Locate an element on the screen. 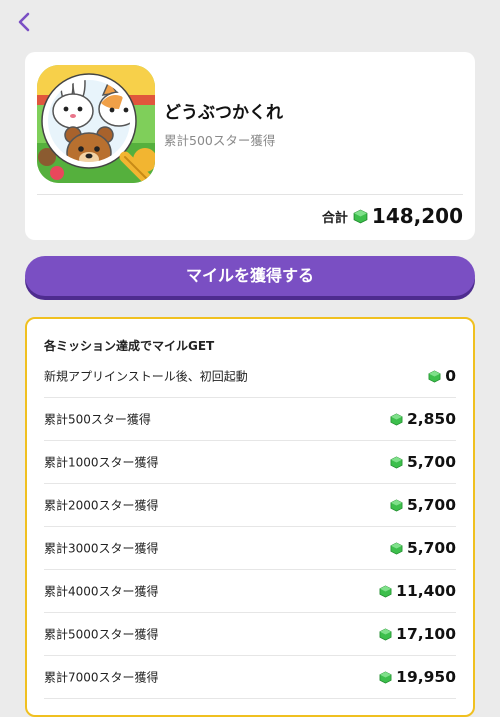 The height and width of the screenshot is (717, 500). mission-reward: 19,950 is located at coordinates (417, 677).